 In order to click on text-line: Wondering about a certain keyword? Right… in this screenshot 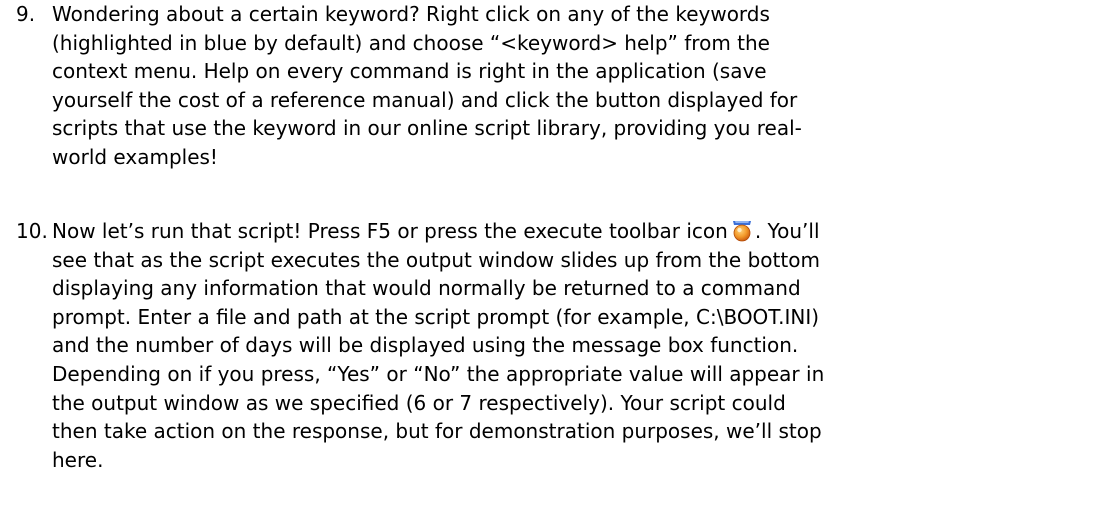, I will do `click(411, 14)`.